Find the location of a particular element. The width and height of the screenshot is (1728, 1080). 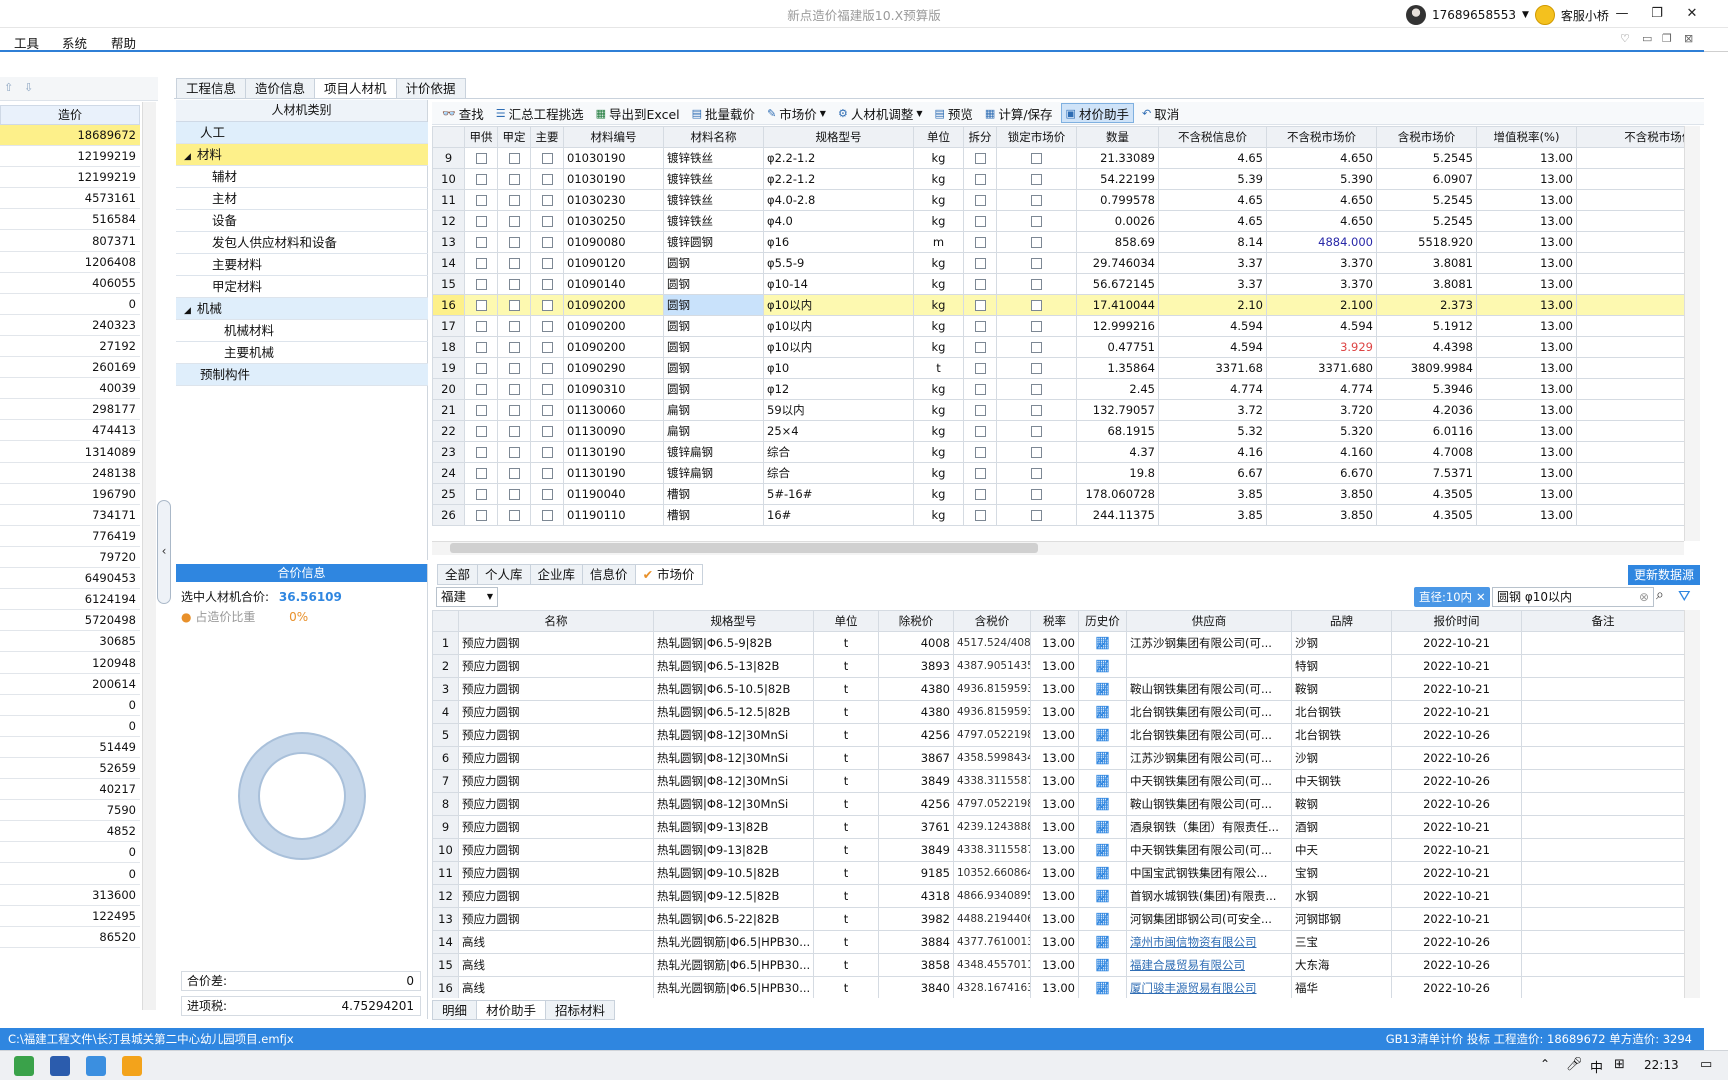

grid-cell: 17.410044 is located at coordinates (1117, 305).